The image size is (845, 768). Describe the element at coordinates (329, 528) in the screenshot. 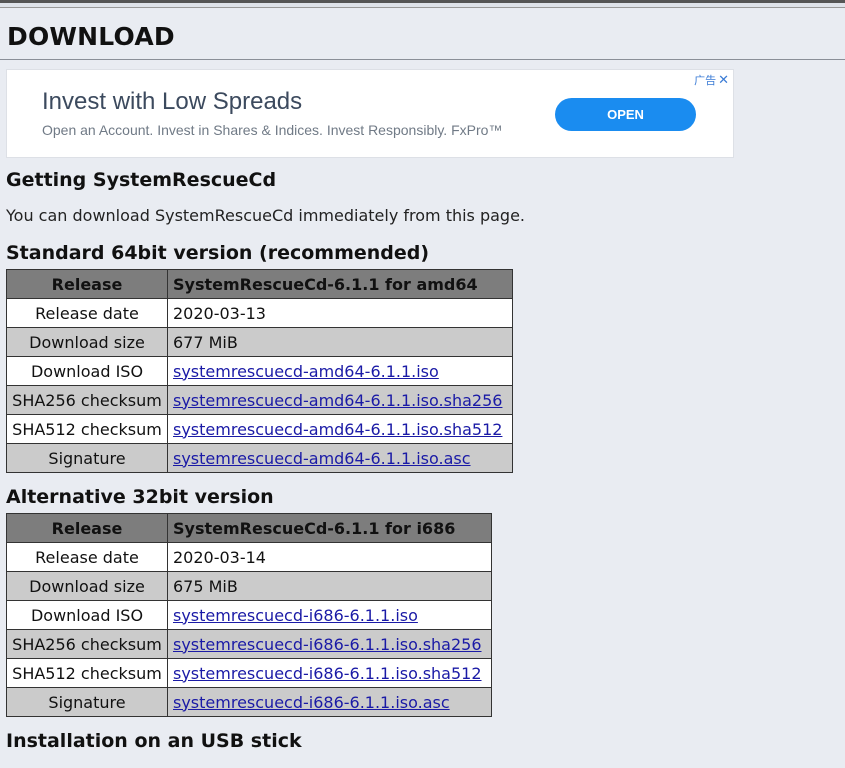

I see `release-header-value: SystemRescueCd-6.1.1 for i686` at that location.